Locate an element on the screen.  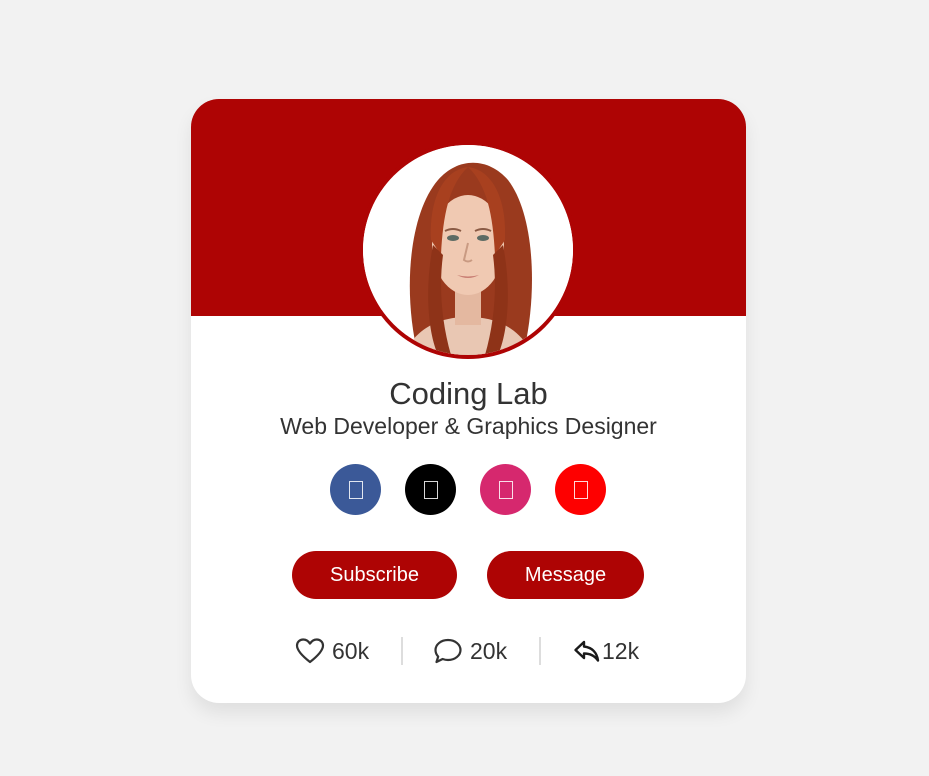
likes-stat: 60k is located at coordinates (332, 651).